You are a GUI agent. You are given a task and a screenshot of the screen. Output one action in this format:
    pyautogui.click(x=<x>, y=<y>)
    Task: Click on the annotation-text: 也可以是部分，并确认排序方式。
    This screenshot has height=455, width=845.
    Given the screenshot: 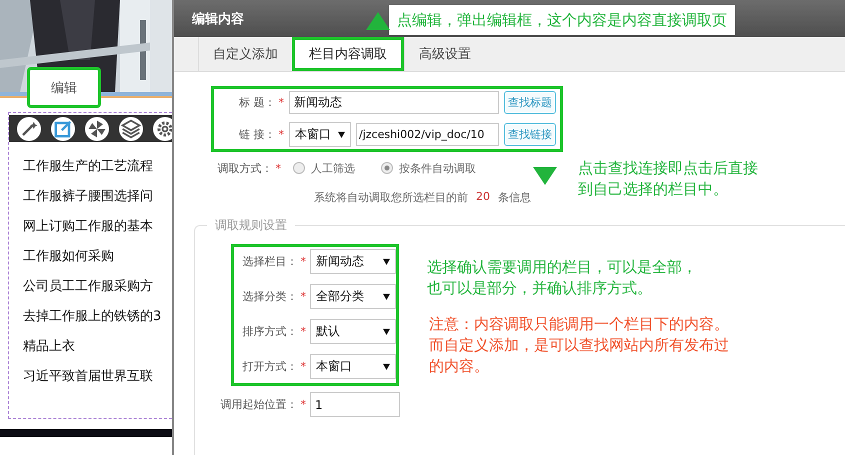 What is the action you would take?
    pyautogui.click(x=539, y=288)
    